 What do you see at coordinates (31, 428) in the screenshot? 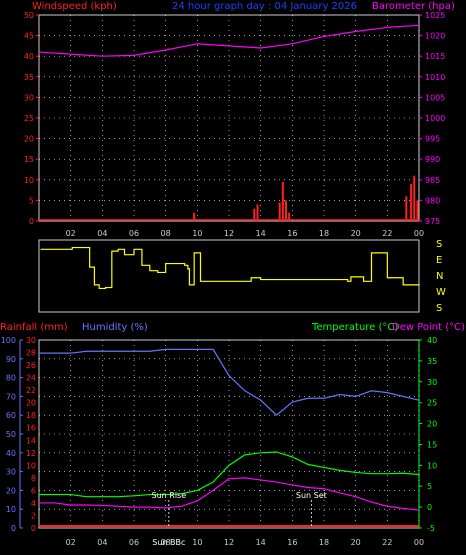
I see `rainfall-tick-label: 16` at bounding box center [31, 428].